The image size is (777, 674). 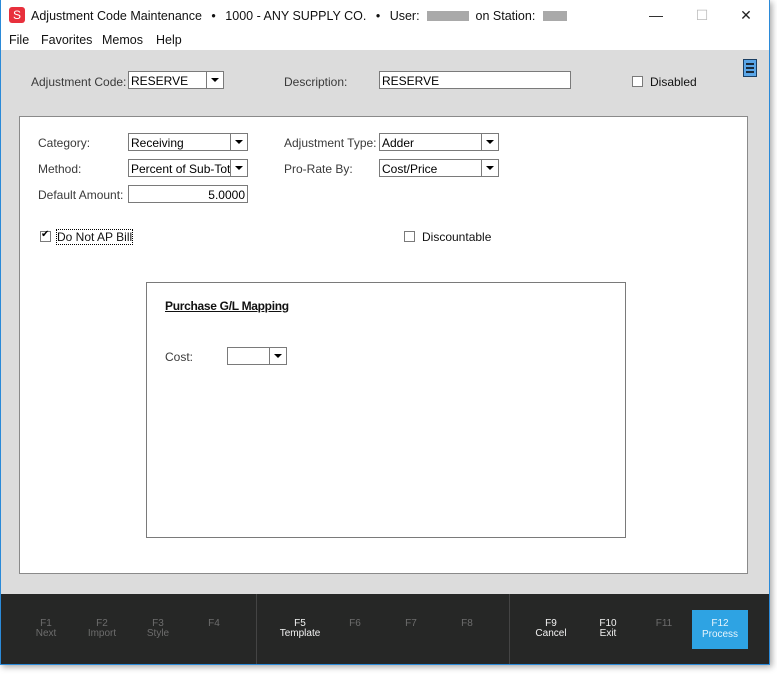 I want to click on f12-process-button: F12 Process, so click(x=720, y=629).